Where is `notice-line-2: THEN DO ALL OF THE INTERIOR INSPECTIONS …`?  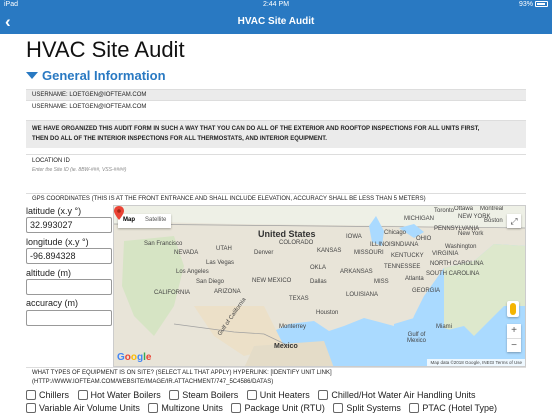 notice-line-2: THEN DO ALL OF THE INTERIOR INSPECTIONS … is located at coordinates (179, 139).